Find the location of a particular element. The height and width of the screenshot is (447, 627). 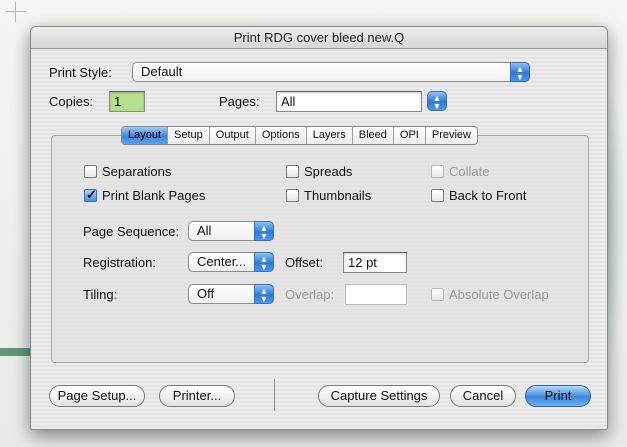

checkmark-icon is located at coordinates (90, 195).